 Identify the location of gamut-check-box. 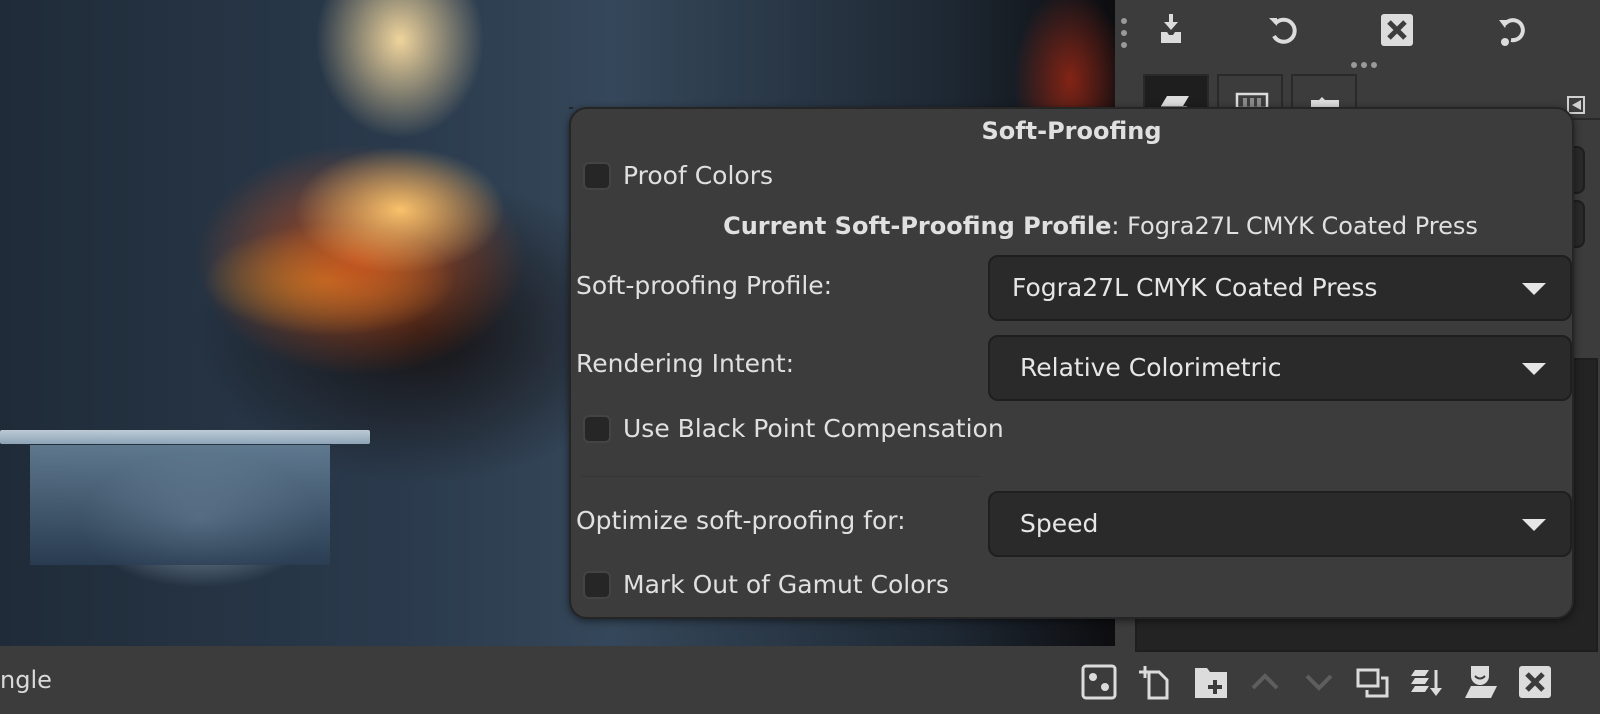
(597, 584).